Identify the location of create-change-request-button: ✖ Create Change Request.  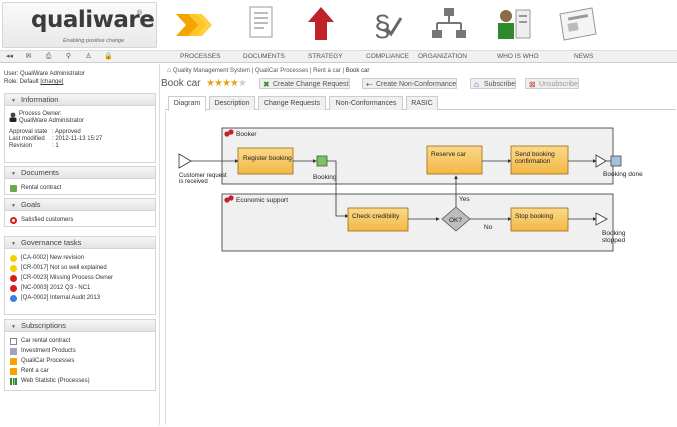
(304, 83).